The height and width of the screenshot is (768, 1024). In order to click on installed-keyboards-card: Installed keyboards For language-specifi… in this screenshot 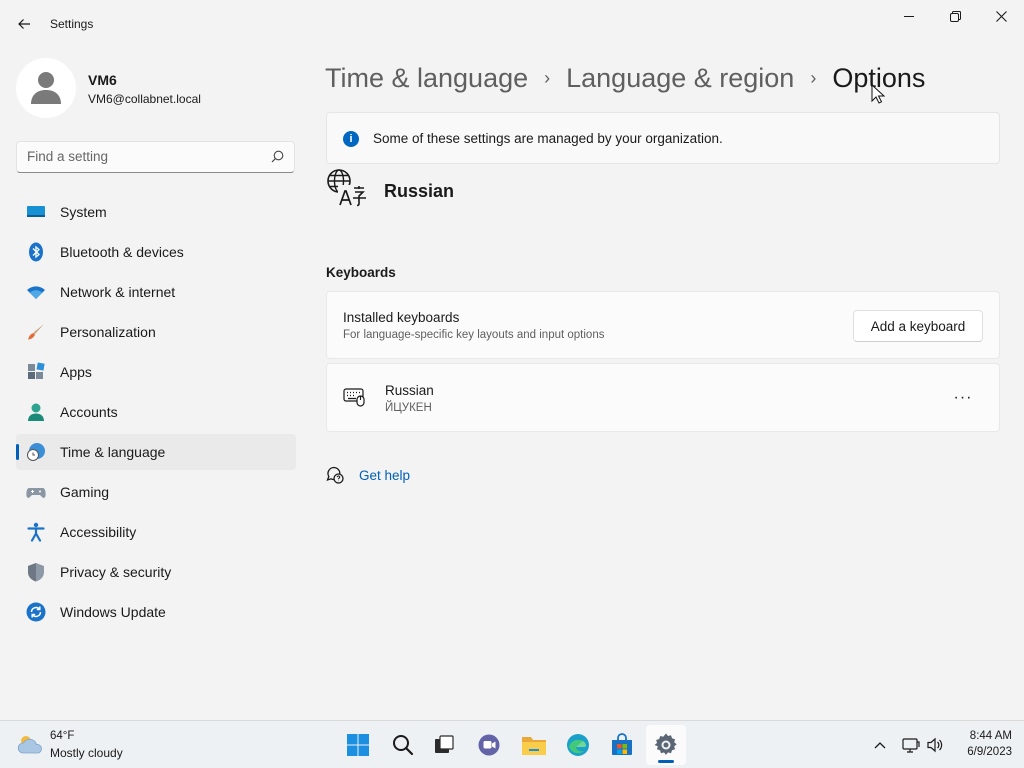, I will do `click(663, 325)`.